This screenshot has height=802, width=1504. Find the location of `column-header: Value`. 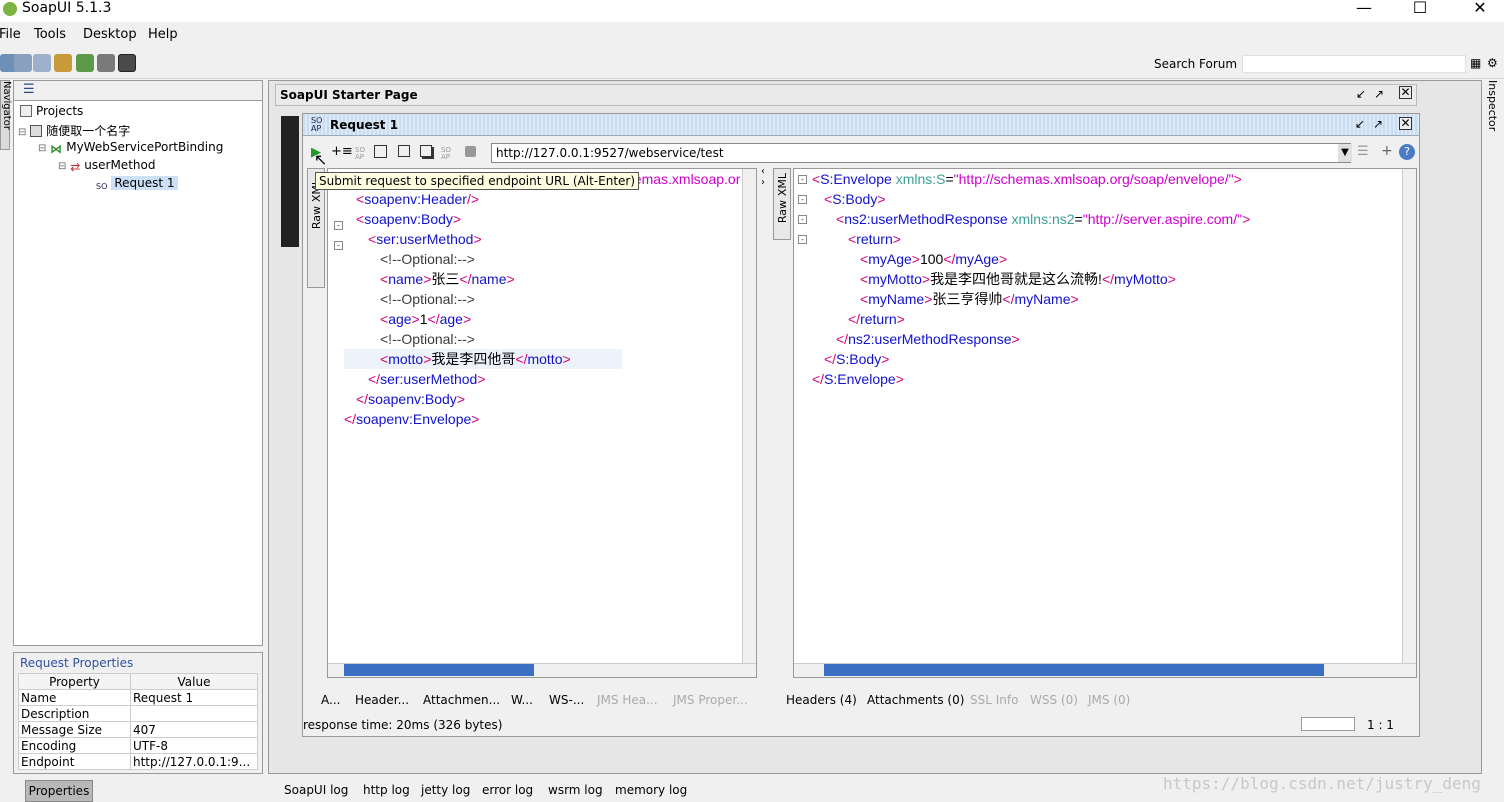

column-header: Value is located at coordinates (194, 681).